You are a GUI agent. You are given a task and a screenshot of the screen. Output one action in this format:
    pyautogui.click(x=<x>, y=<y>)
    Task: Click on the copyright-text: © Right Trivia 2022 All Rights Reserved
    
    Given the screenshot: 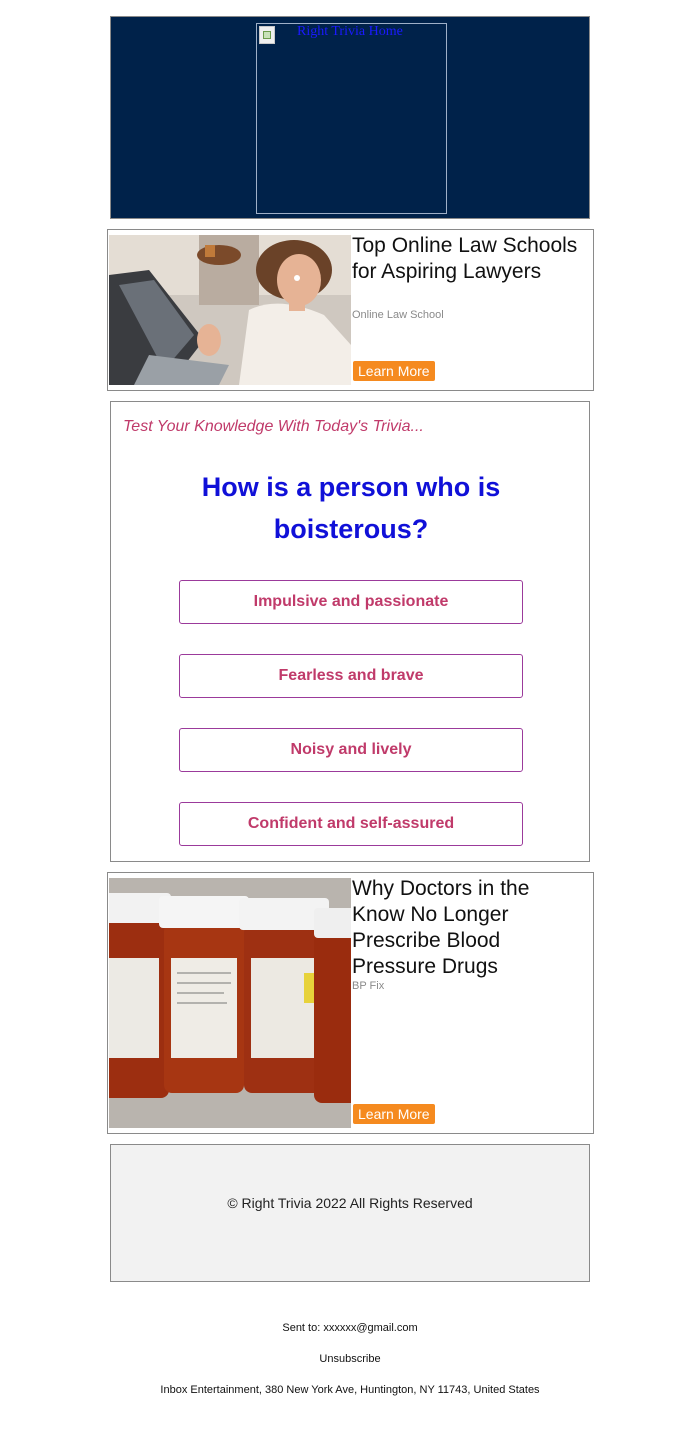 What is the action you would take?
    pyautogui.click(x=350, y=1203)
    